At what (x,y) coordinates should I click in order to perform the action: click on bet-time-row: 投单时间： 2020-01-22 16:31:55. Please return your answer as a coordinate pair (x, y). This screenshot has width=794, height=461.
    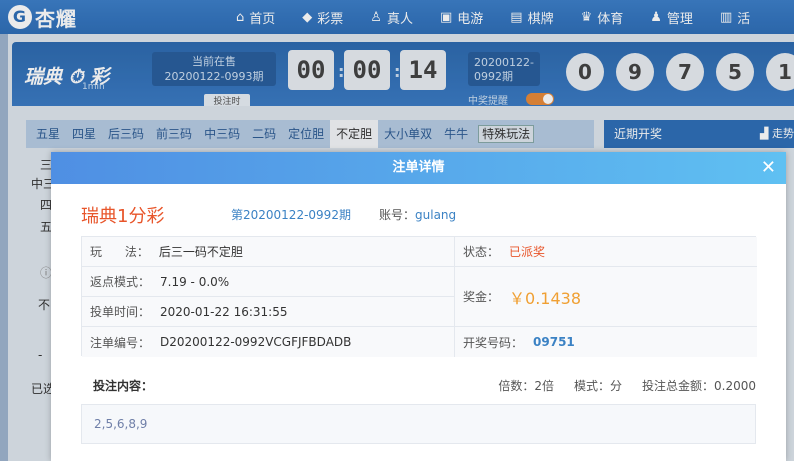
    Looking at the image, I should click on (268, 312).